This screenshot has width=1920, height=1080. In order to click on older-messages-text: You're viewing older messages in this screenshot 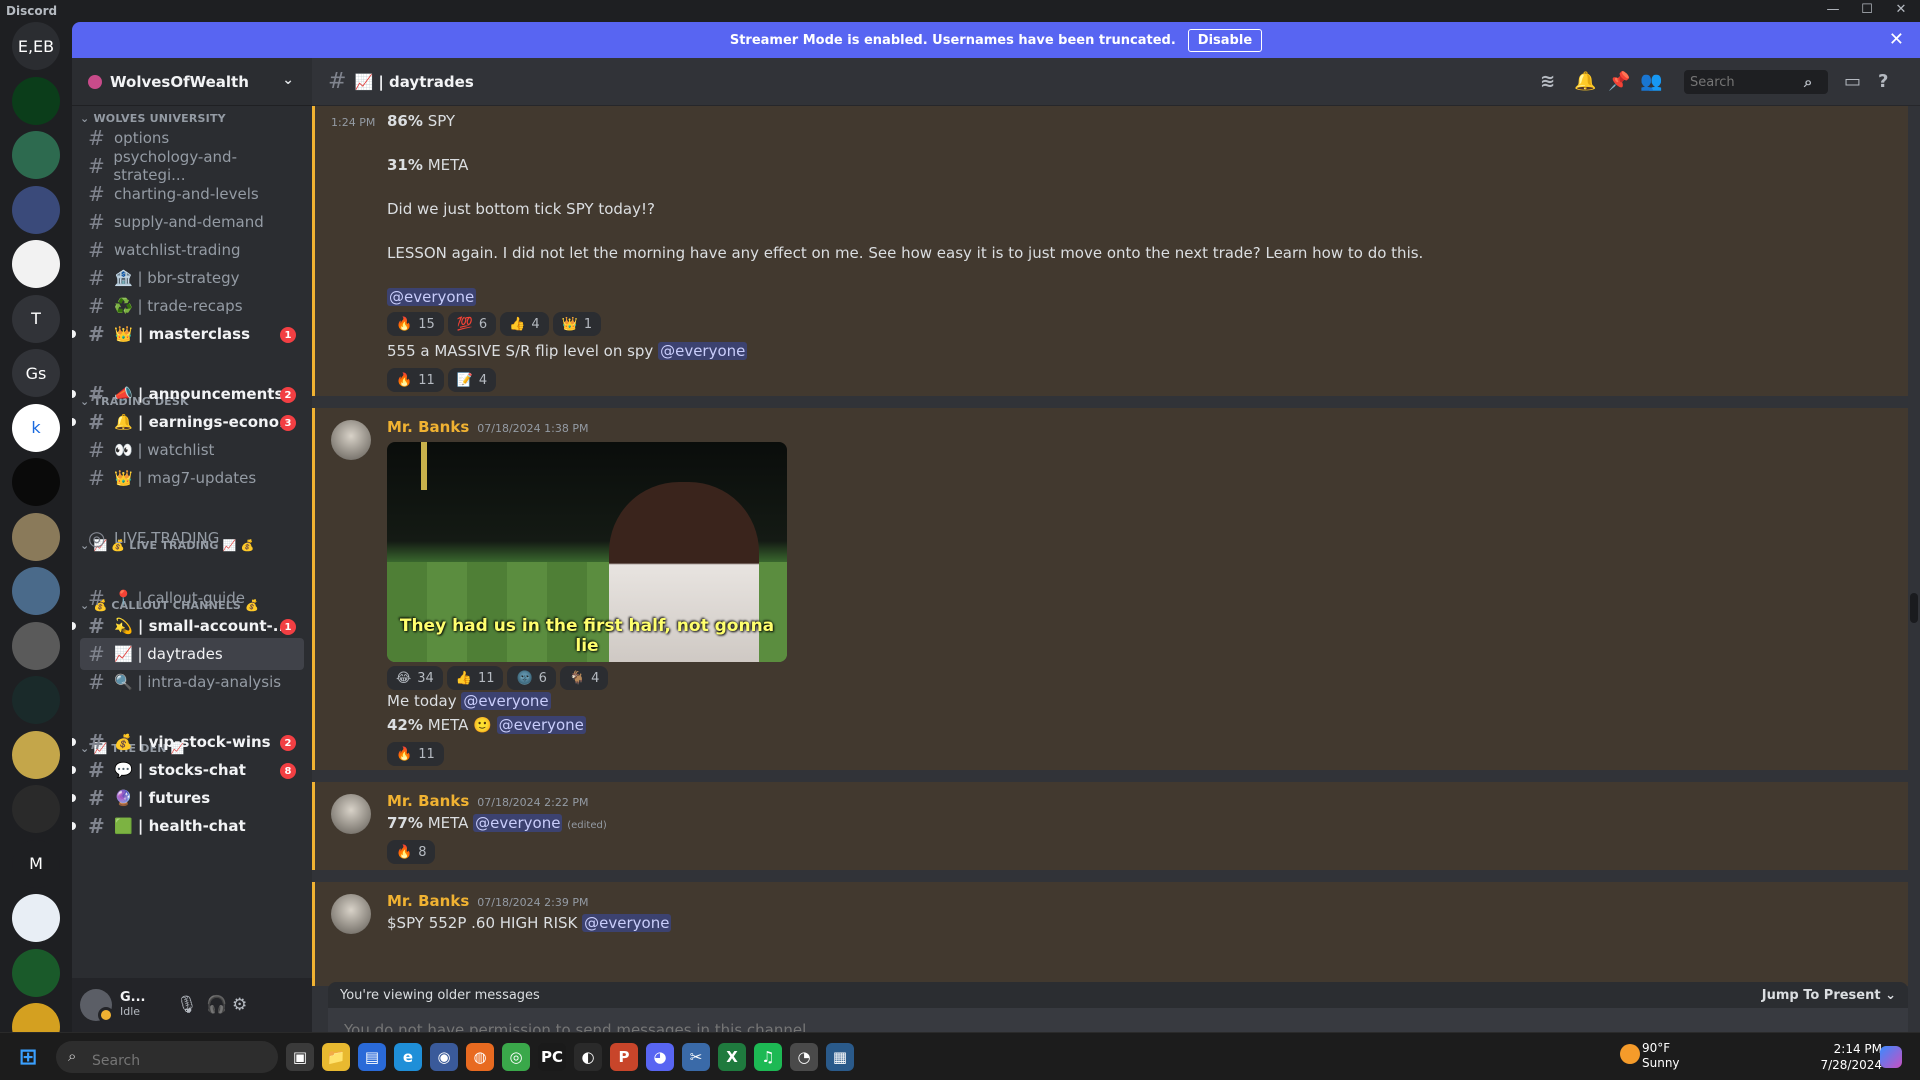, I will do `click(440, 995)`.